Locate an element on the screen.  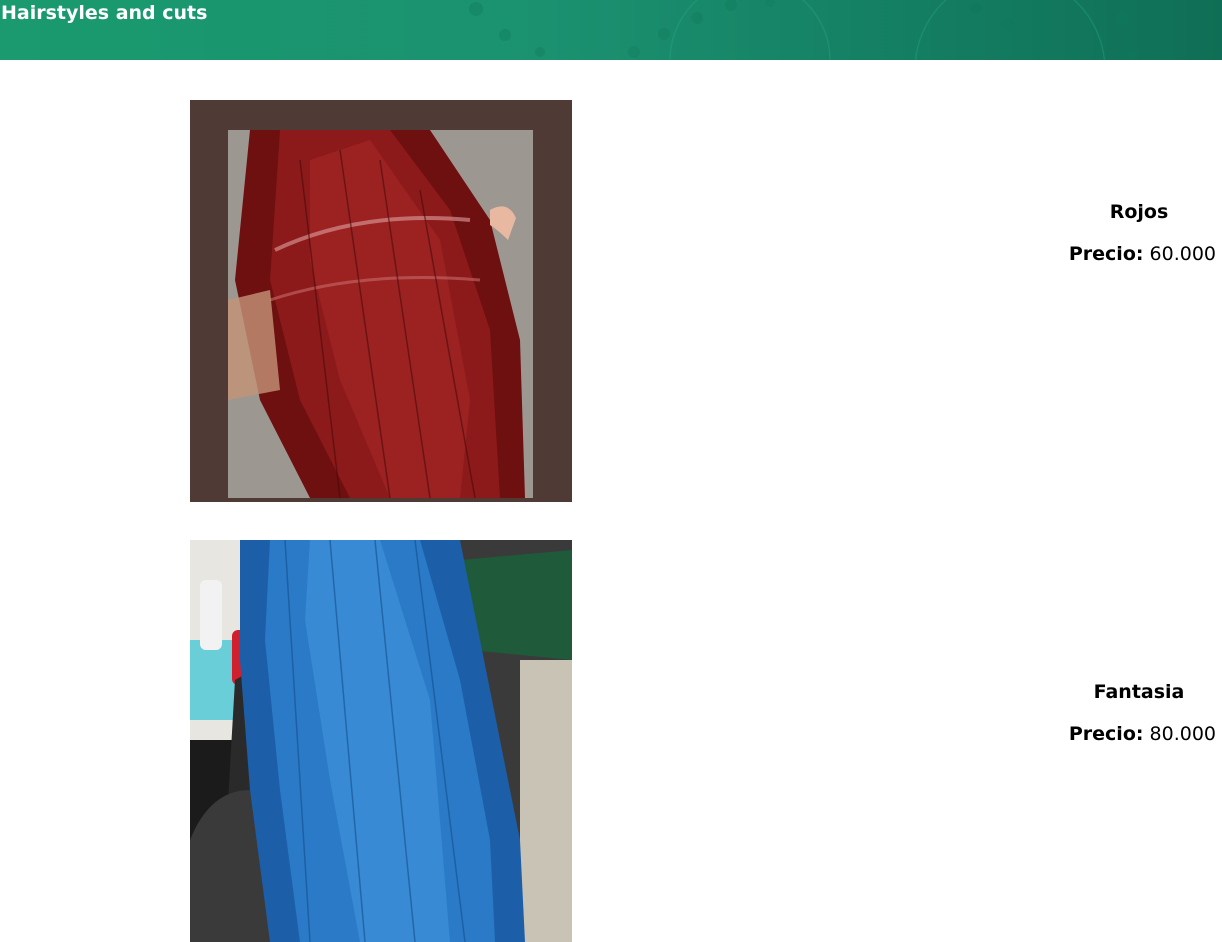
page-header: Hairstyles and cuts is located at coordinates (611, 30).